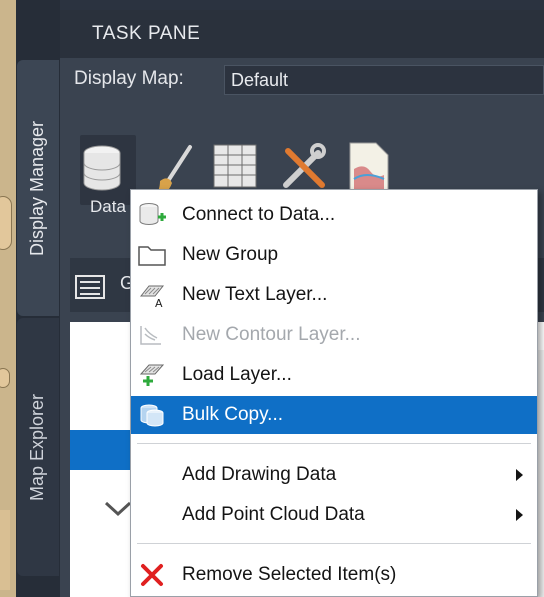  What do you see at coordinates (152, 575) in the screenshot?
I see `remove-red-x-icon` at bounding box center [152, 575].